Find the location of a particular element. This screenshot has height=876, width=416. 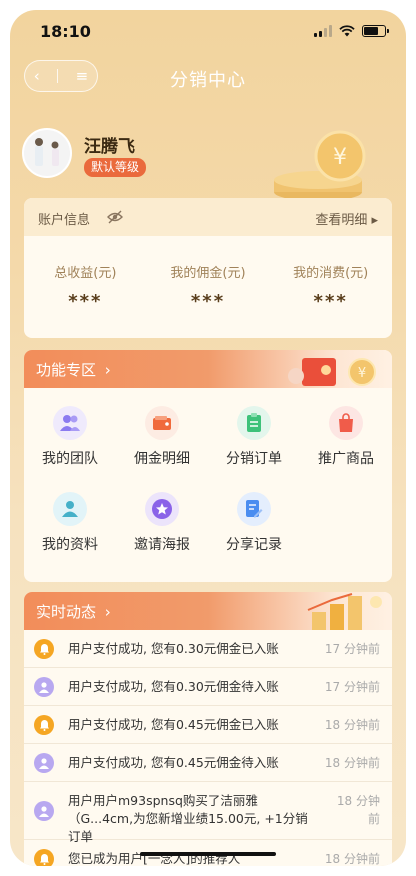

status-bar: 18:10 is located at coordinates (208, 32).